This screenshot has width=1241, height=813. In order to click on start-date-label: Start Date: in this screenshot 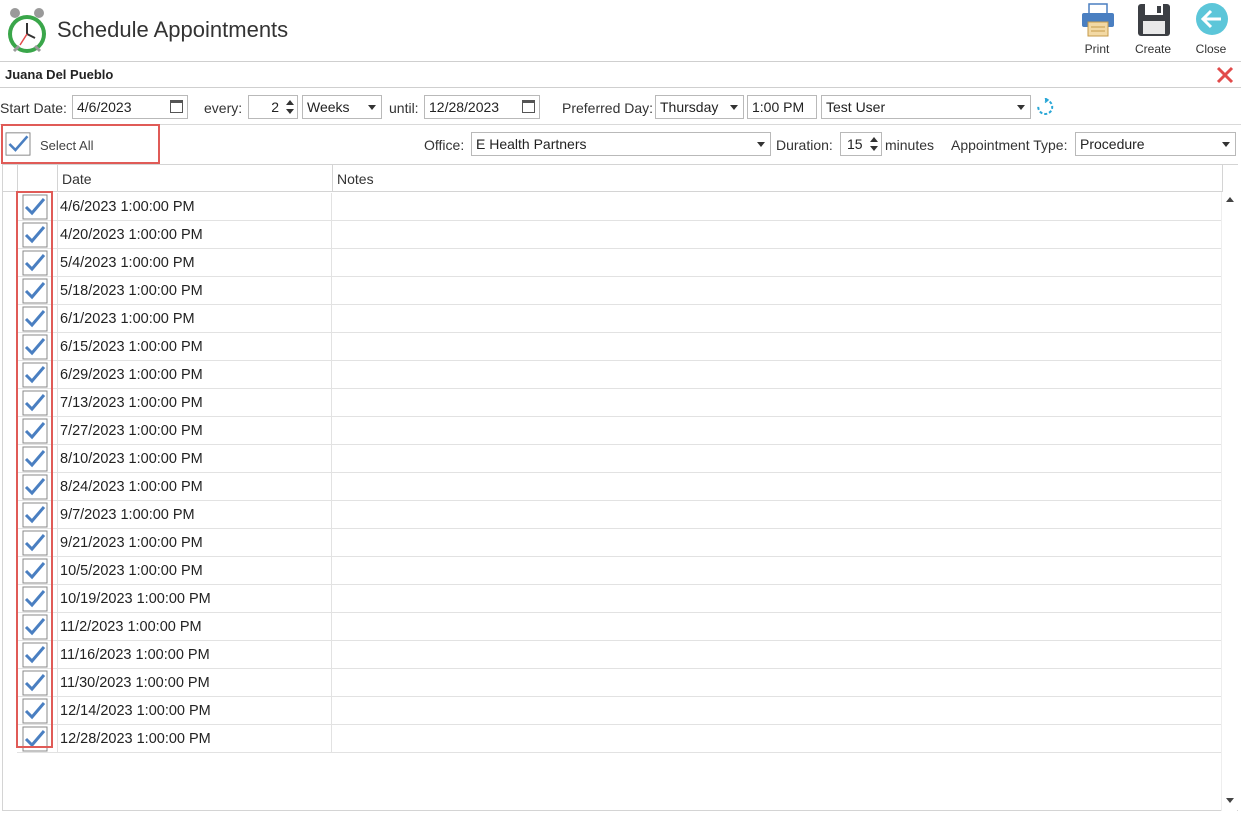, I will do `click(33, 108)`.